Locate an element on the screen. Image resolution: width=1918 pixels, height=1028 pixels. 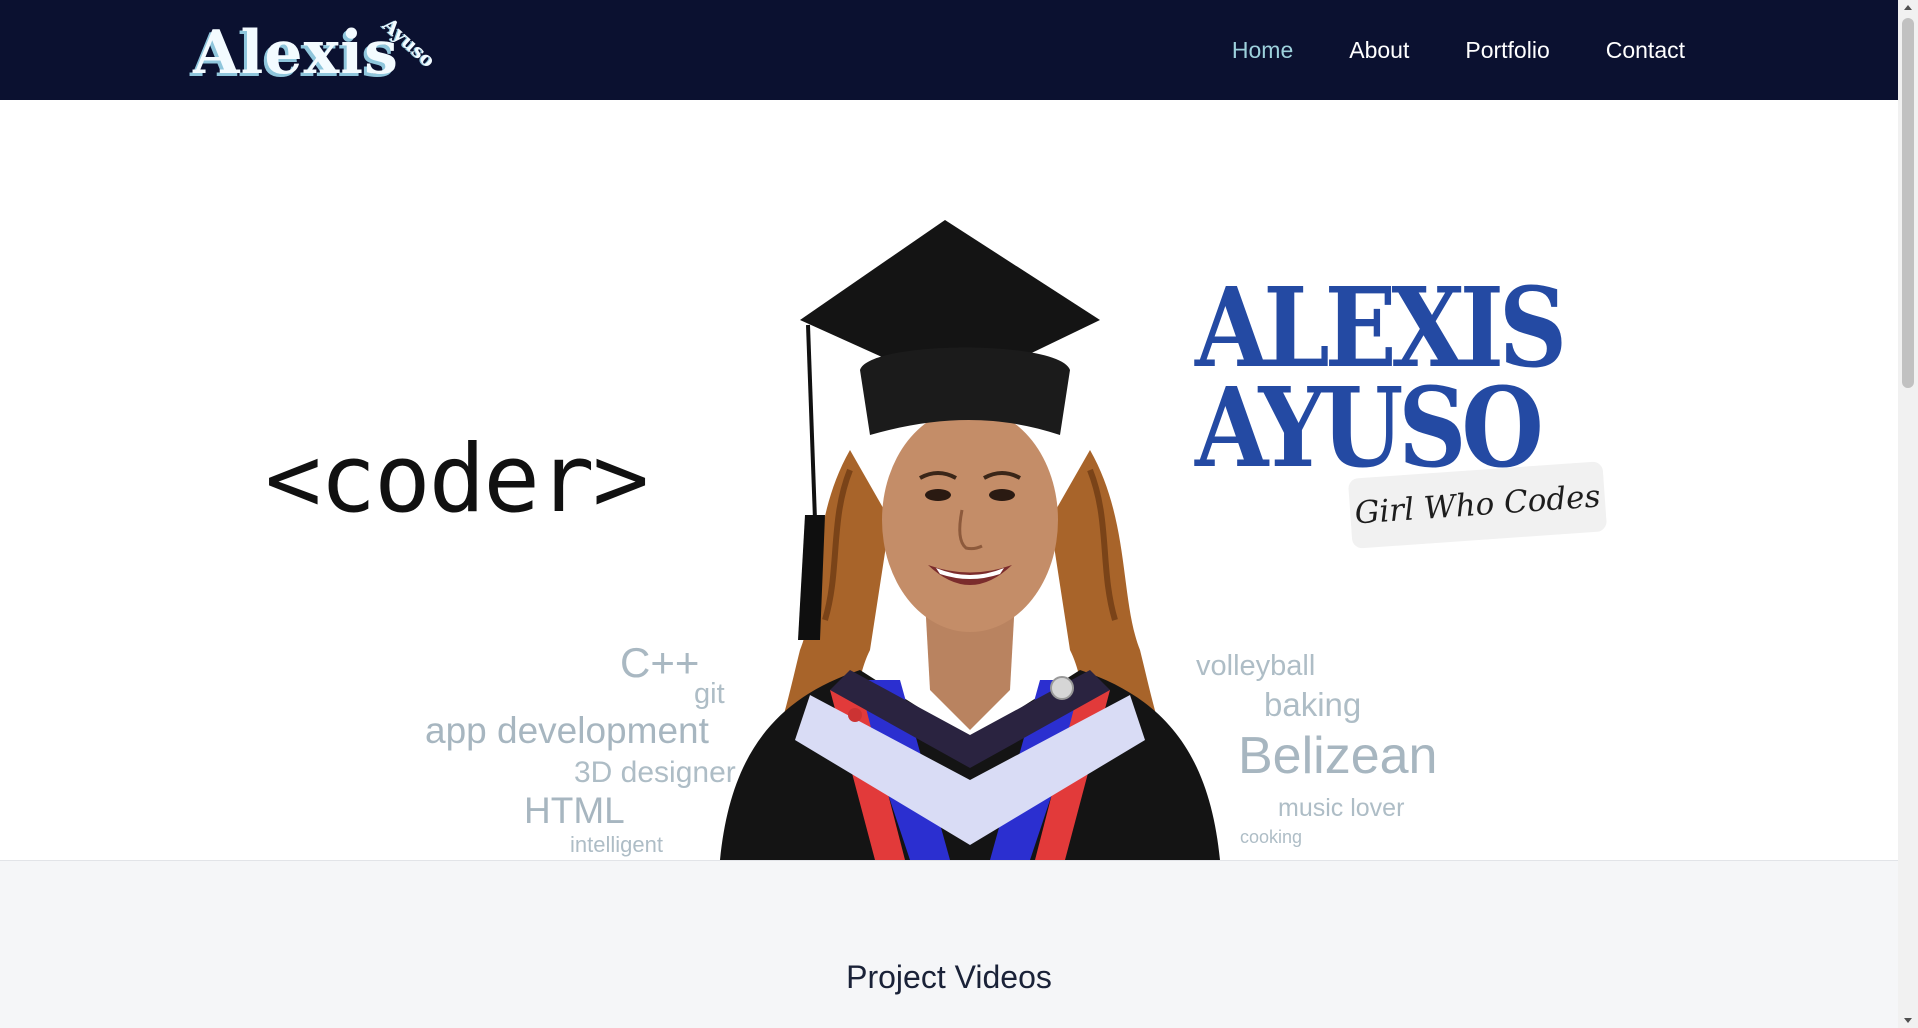
word-cloud-item: app development is located at coordinates (567, 730).